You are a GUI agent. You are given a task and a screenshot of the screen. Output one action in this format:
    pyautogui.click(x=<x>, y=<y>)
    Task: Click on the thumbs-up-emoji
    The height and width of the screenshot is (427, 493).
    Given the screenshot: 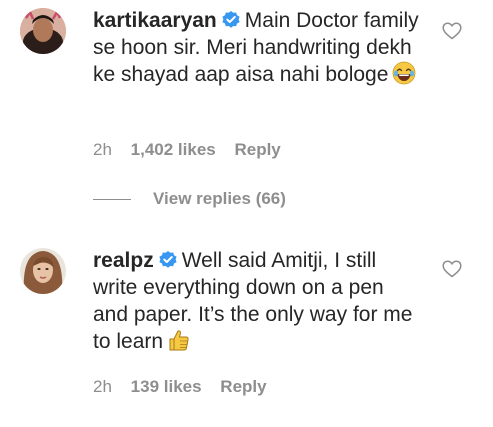 What is the action you would take?
    pyautogui.click(x=179, y=340)
    